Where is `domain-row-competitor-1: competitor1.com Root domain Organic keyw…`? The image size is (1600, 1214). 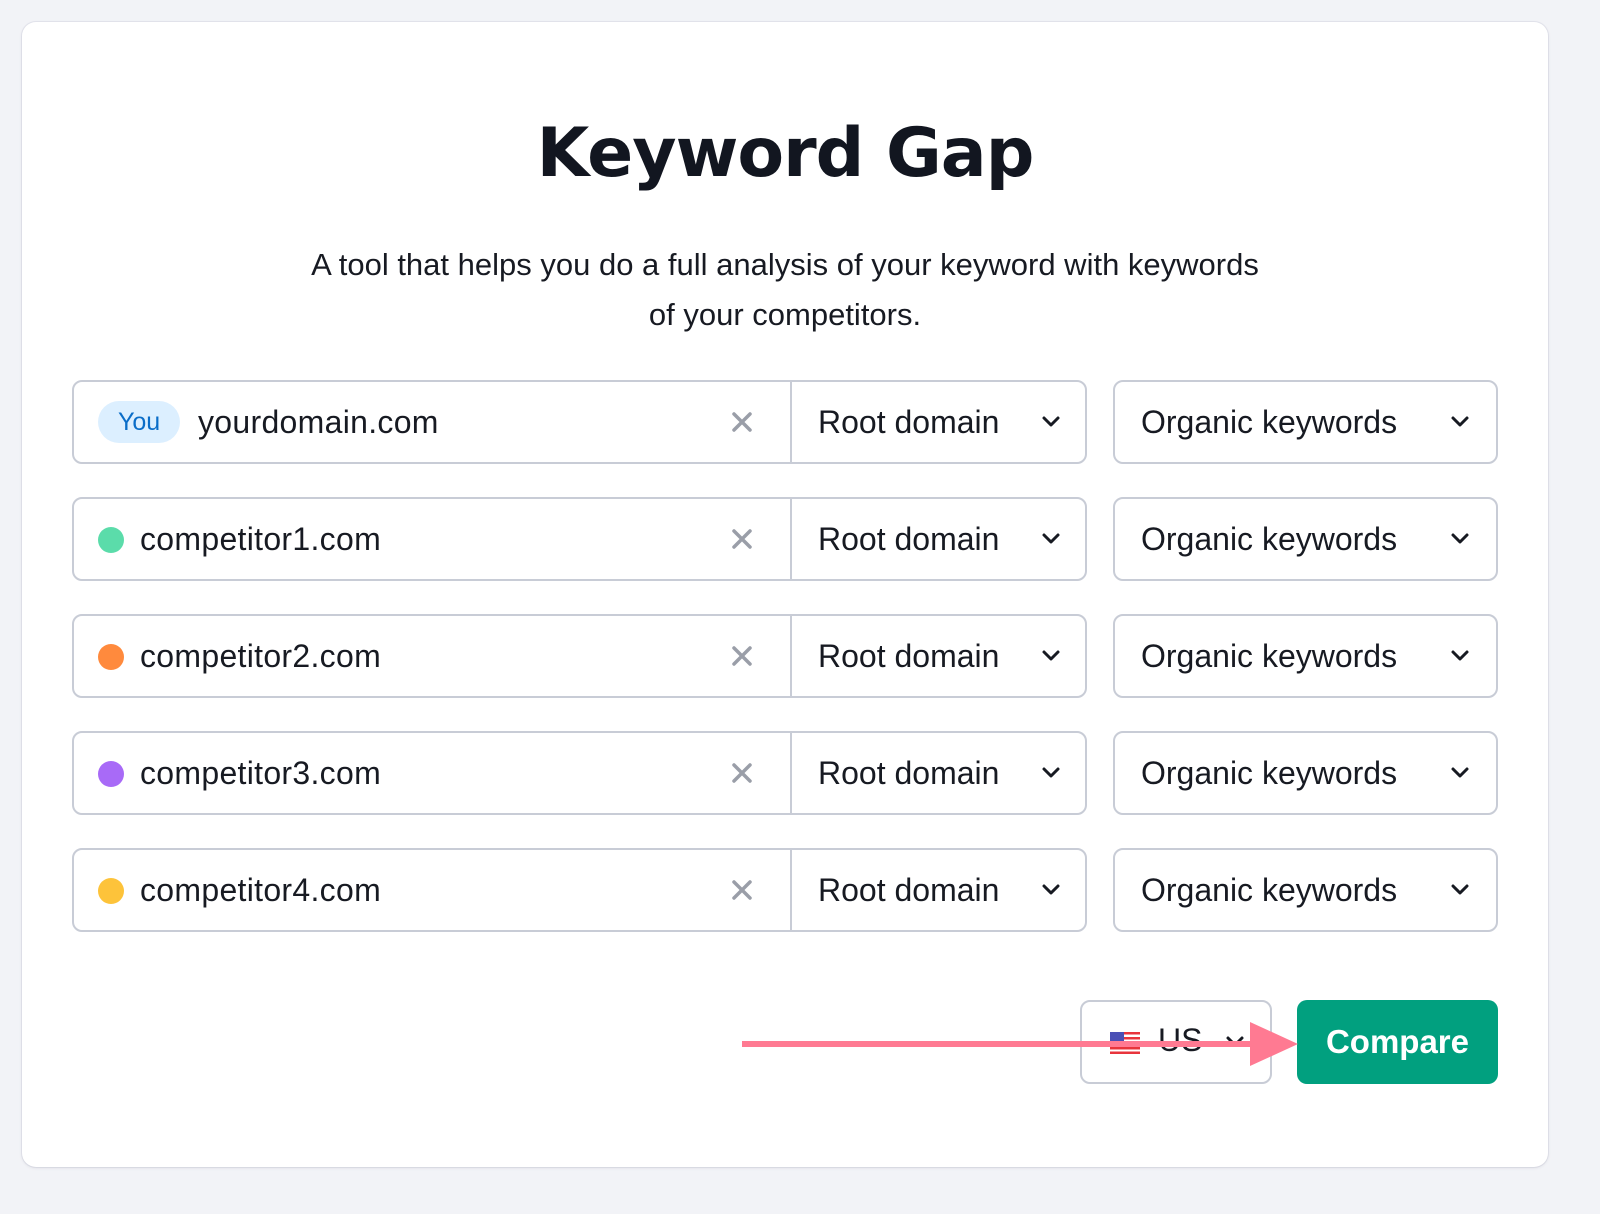
domain-row-competitor-1: competitor1.com Root domain Organic keyw… is located at coordinates (785, 539).